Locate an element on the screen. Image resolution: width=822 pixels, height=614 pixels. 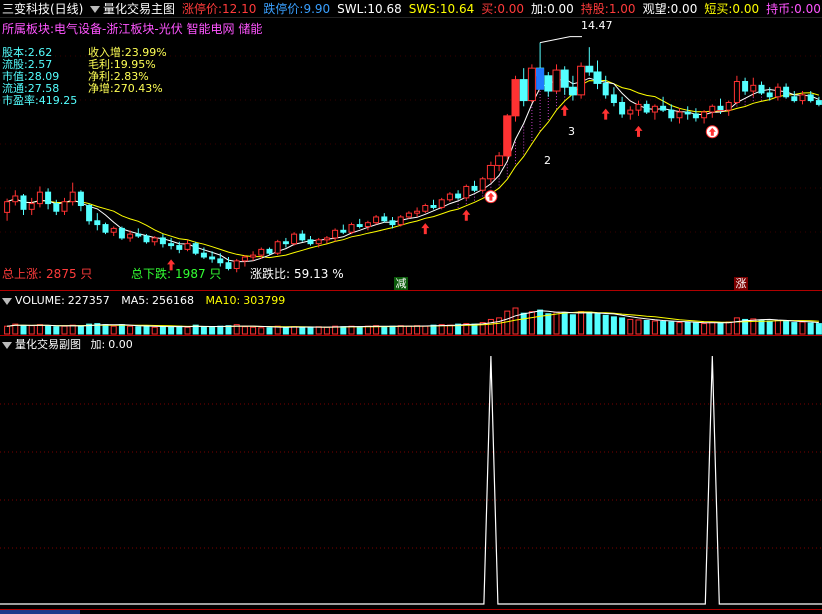
reduce-signal-marker: 减 is located at coordinates (401, 283).